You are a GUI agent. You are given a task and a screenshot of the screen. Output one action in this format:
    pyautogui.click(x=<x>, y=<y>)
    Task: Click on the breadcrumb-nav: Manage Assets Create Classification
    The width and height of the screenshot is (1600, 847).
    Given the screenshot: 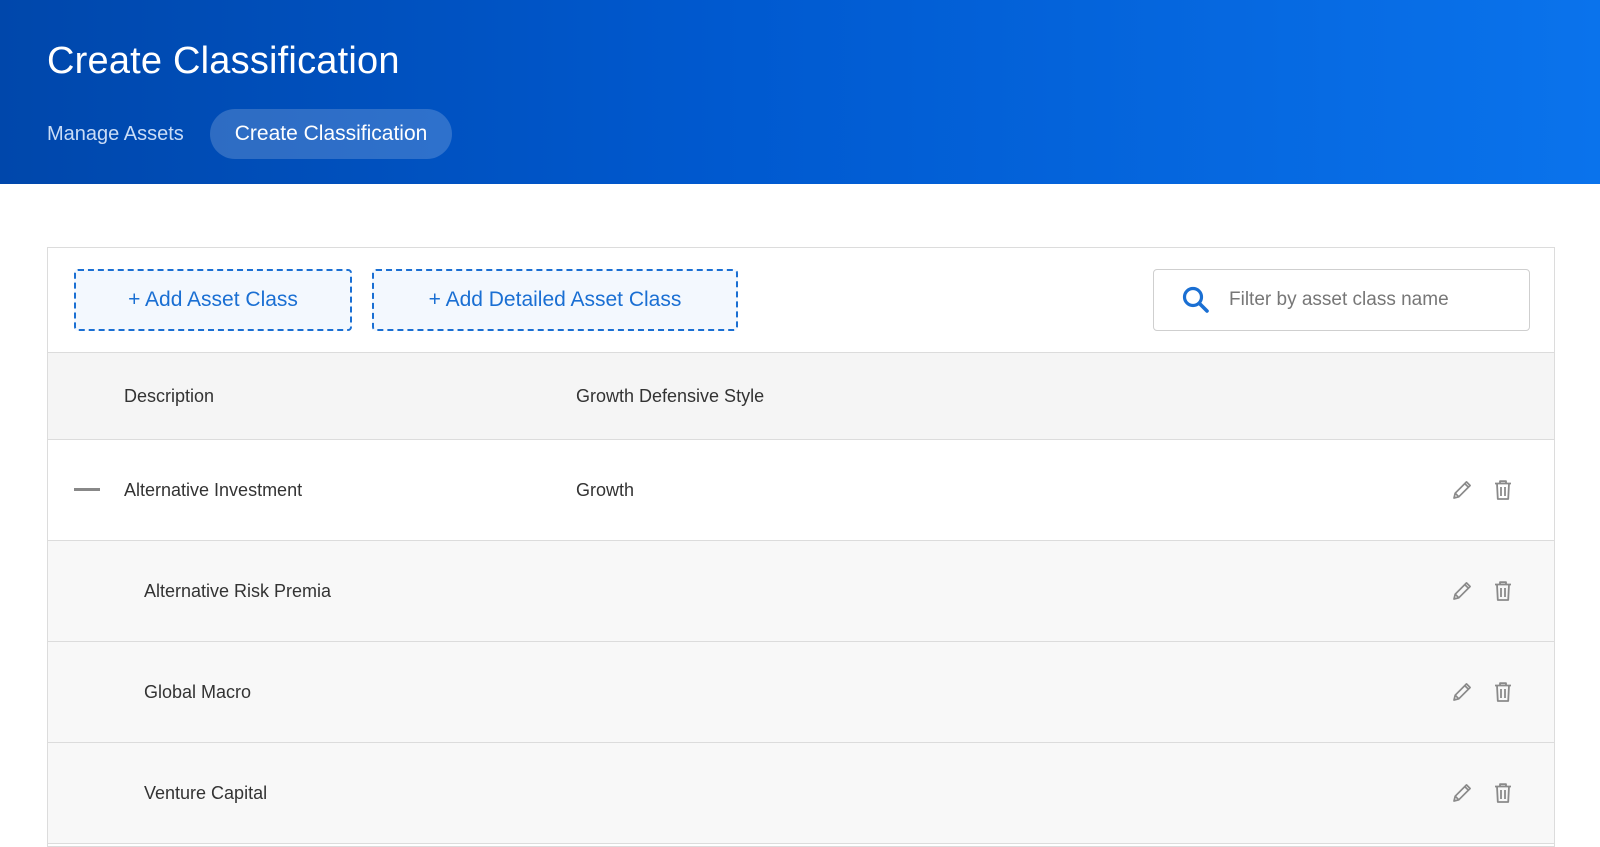 What is the action you would take?
    pyautogui.click(x=250, y=134)
    